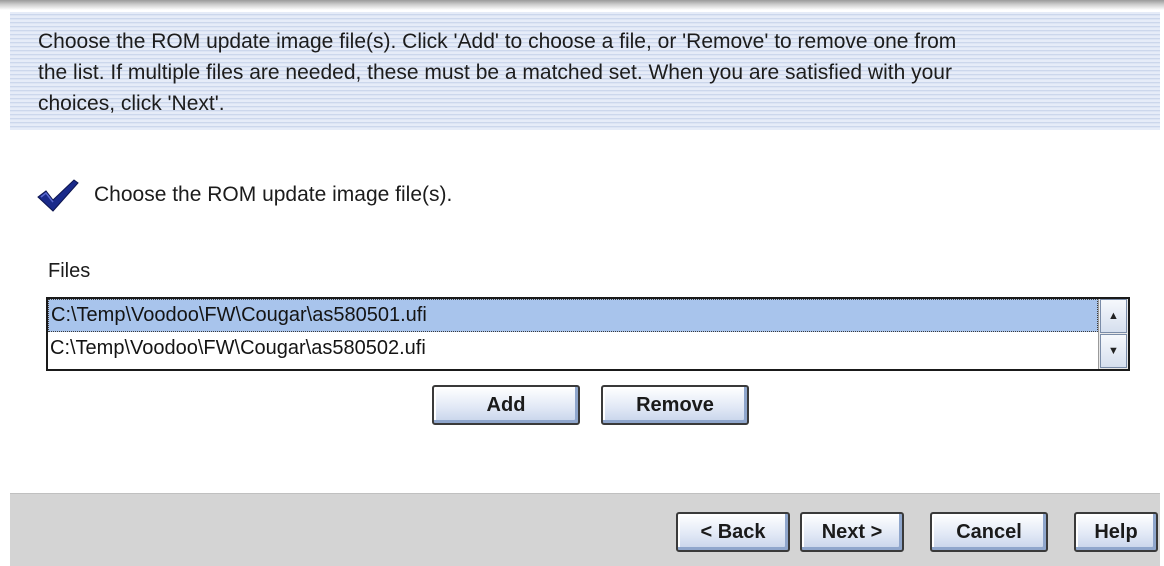 The height and width of the screenshot is (566, 1164). I want to click on help-button: Help, so click(1116, 532).